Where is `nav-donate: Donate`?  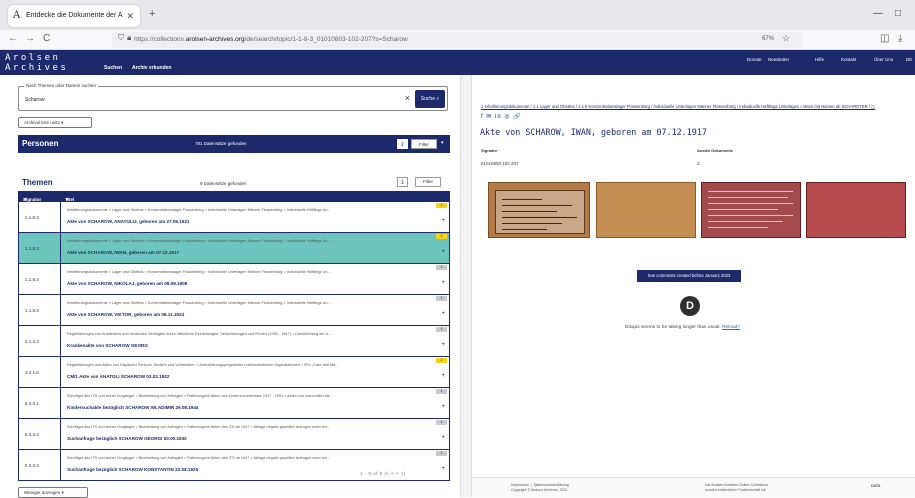
nav-donate: Donate is located at coordinates (754, 59).